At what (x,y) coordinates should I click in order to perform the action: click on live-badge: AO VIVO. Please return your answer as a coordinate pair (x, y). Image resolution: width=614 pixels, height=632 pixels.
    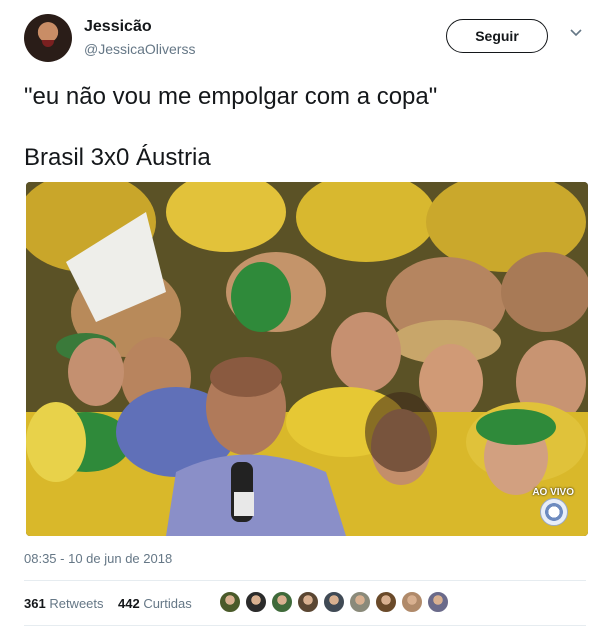
    Looking at the image, I should click on (553, 492).